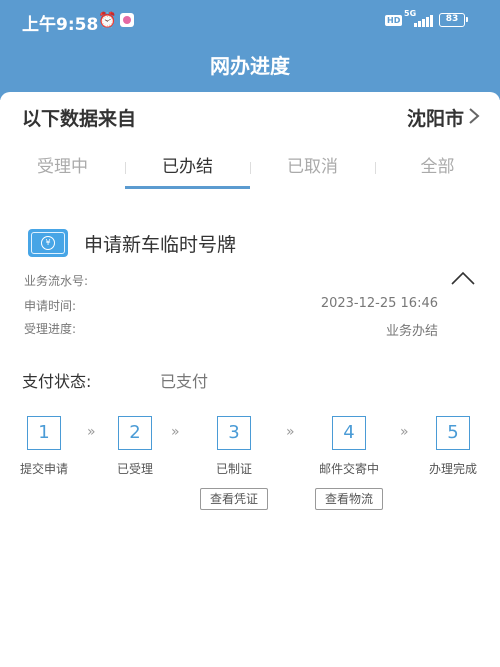 The image size is (500, 667). What do you see at coordinates (43, 469) in the screenshot?
I see `step-1-label: 提交申请` at bounding box center [43, 469].